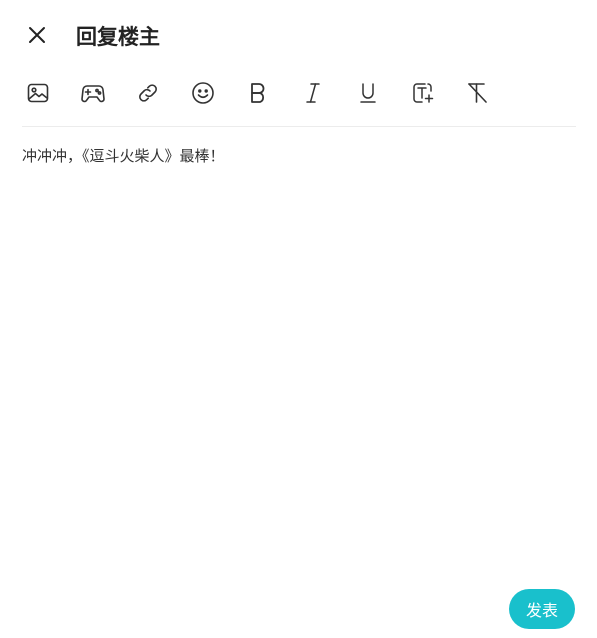 This screenshot has height=638, width=597. Describe the element at coordinates (542, 609) in the screenshot. I see `submit-button: 发表` at that location.